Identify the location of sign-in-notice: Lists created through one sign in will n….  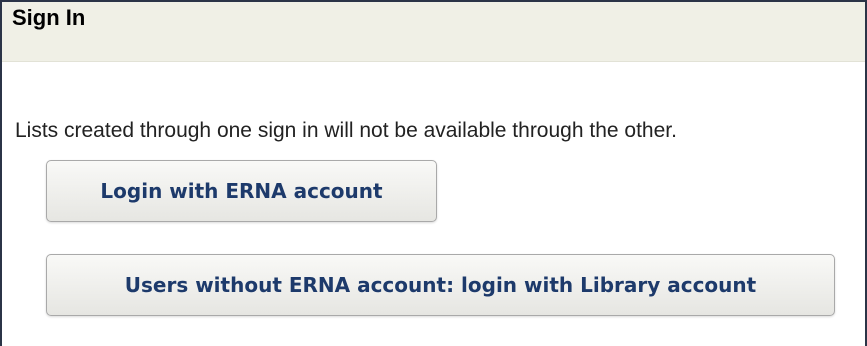
(346, 130).